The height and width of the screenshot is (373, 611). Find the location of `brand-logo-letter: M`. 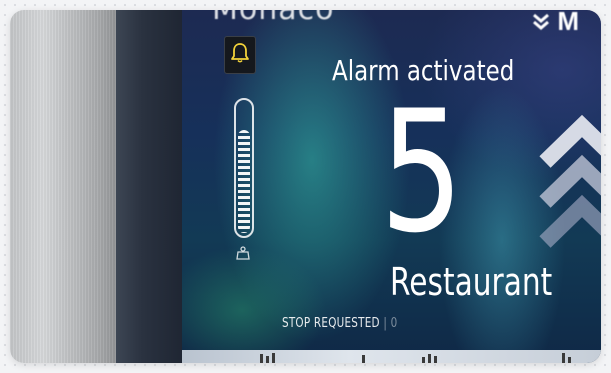

brand-logo-letter: M is located at coordinates (568, 23).